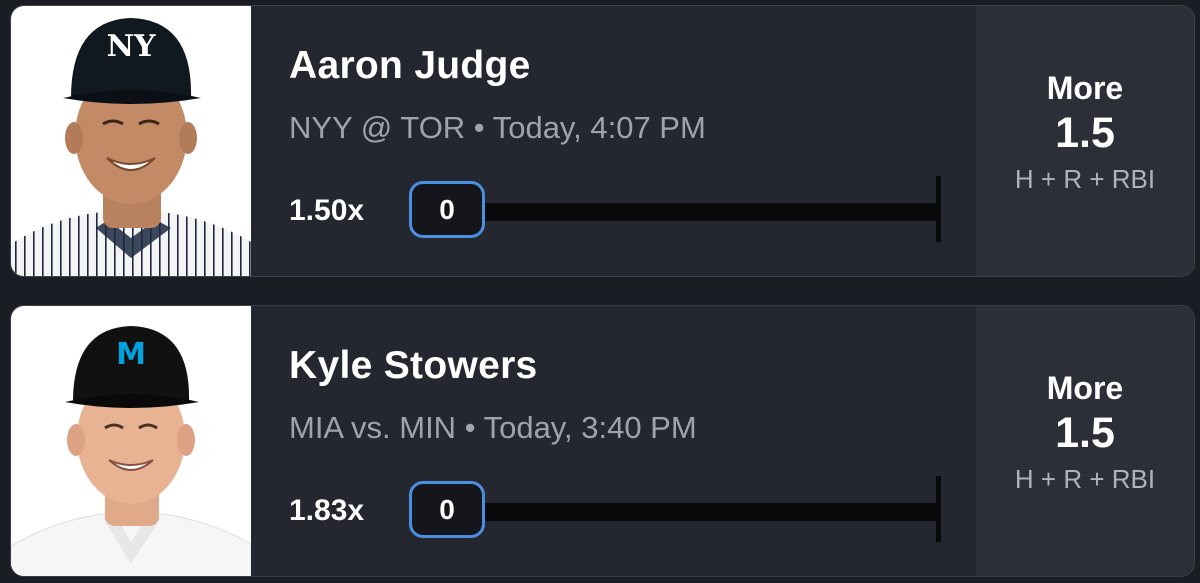 Image resolution: width=1200 pixels, height=583 pixels. What do you see at coordinates (327, 210) in the screenshot?
I see `multiplier: 1.50x` at bounding box center [327, 210].